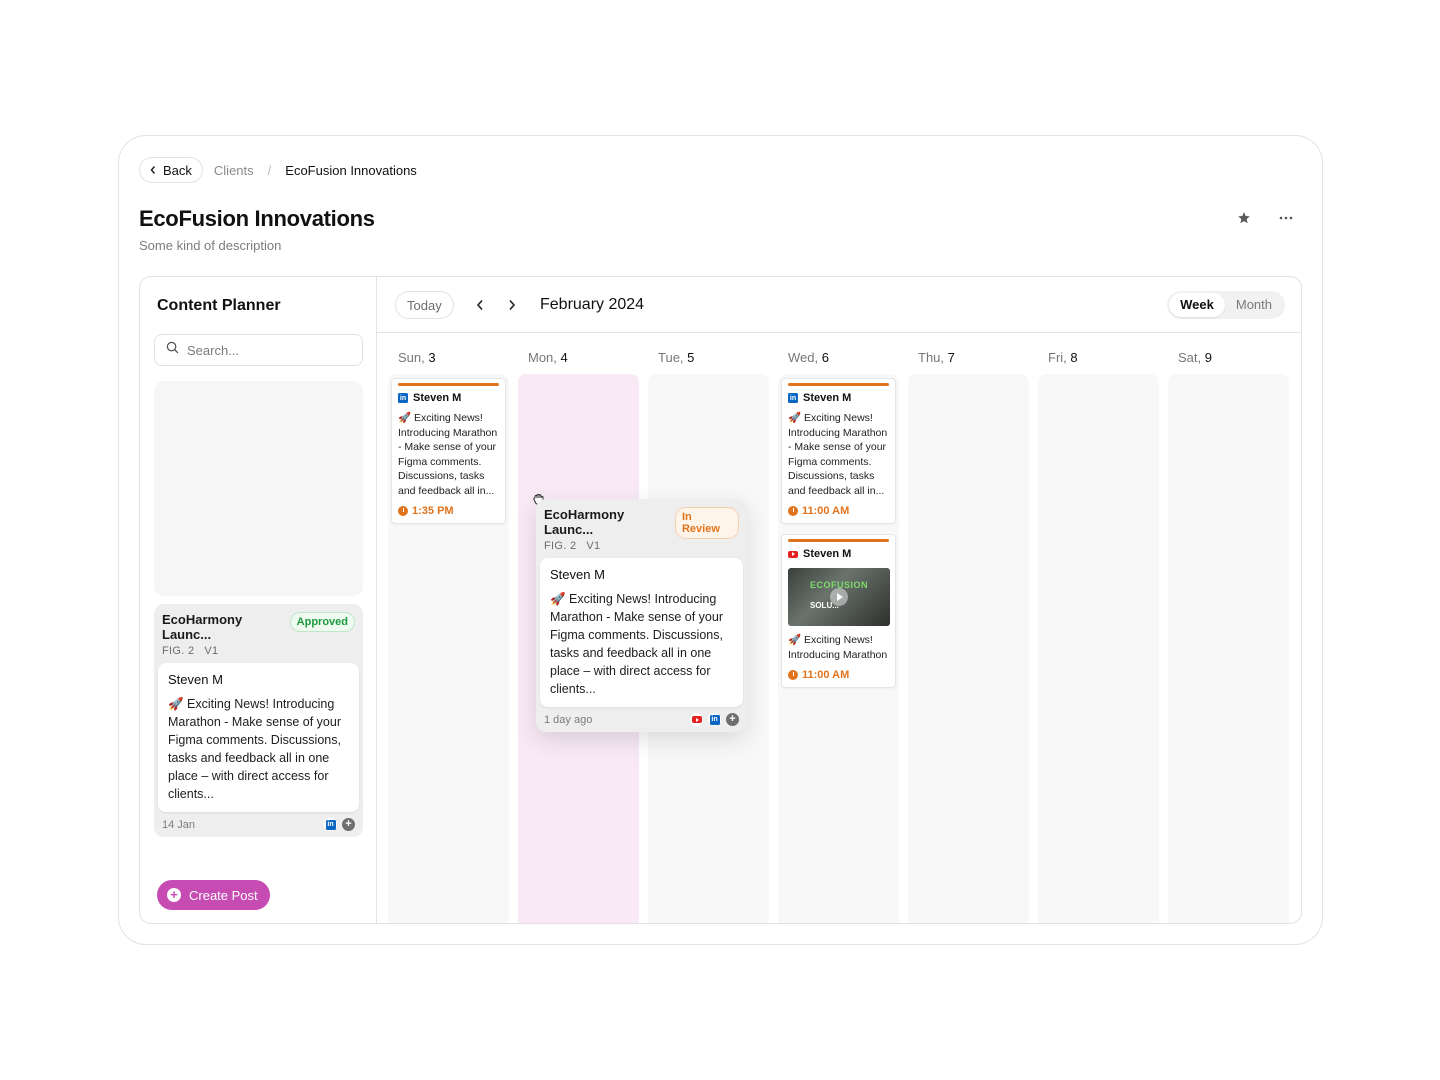 The image size is (1440, 1080). Describe the element at coordinates (1244, 218) in the screenshot. I see `star-icon` at that location.